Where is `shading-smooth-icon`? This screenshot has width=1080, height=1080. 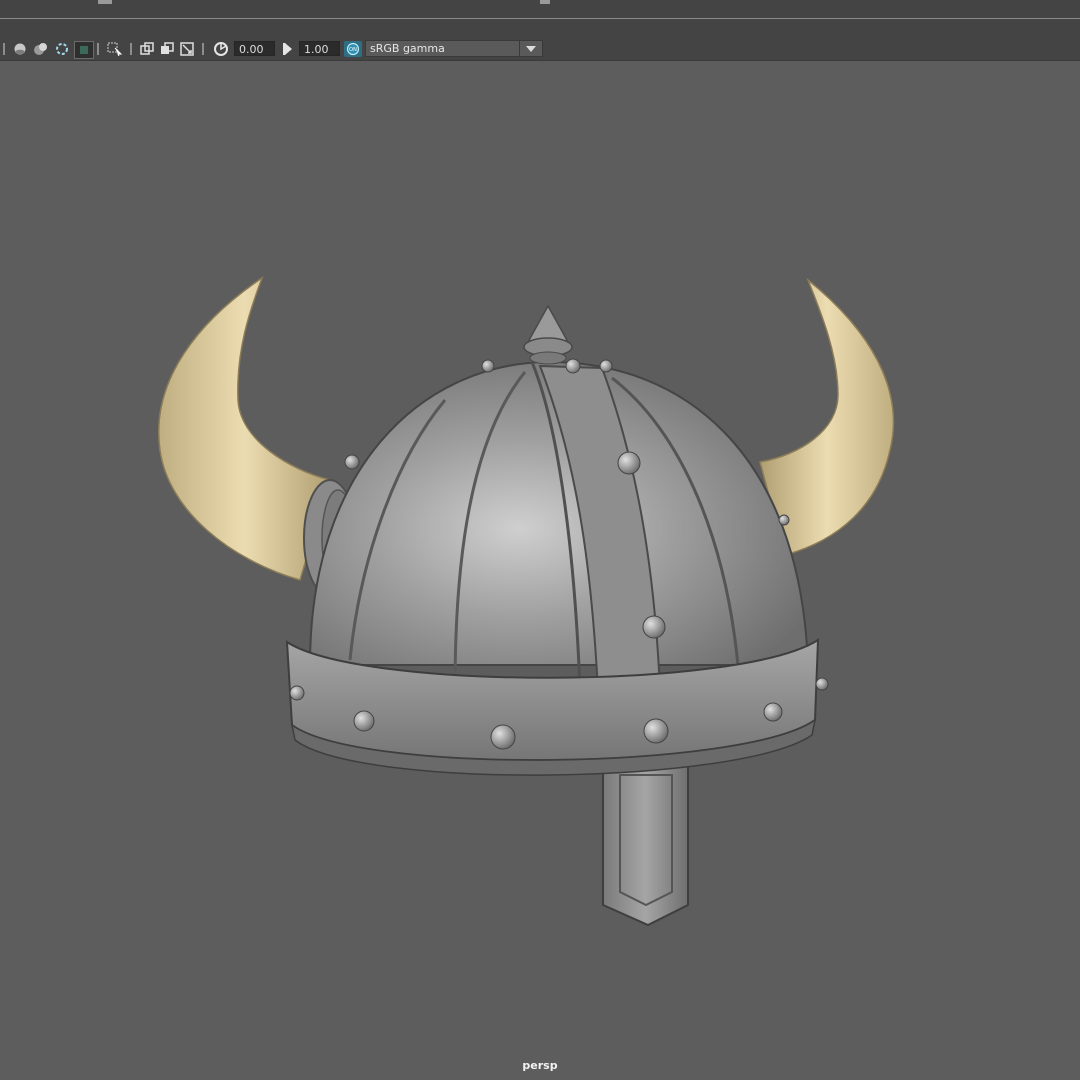
shading-smooth-icon is located at coordinates (20, 49).